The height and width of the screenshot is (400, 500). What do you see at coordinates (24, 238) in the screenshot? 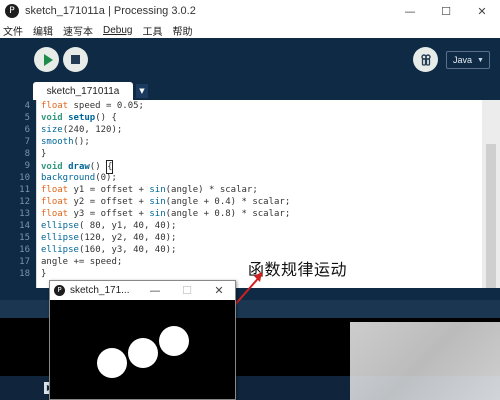
I see `line-number: 15` at bounding box center [24, 238].